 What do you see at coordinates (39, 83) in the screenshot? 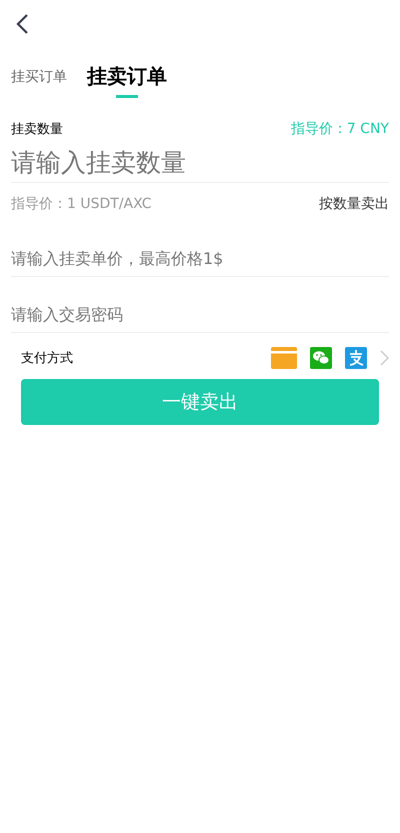
I see `tab: 挂买订单` at bounding box center [39, 83].